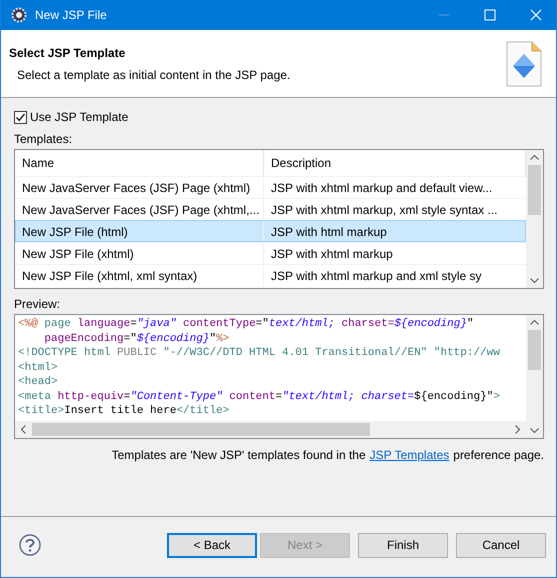 The width and height of the screenshot is (557, 578). Describe the element at coordinates (517, 429) in the screenshot. I see `scroll-right-icon` at that location.